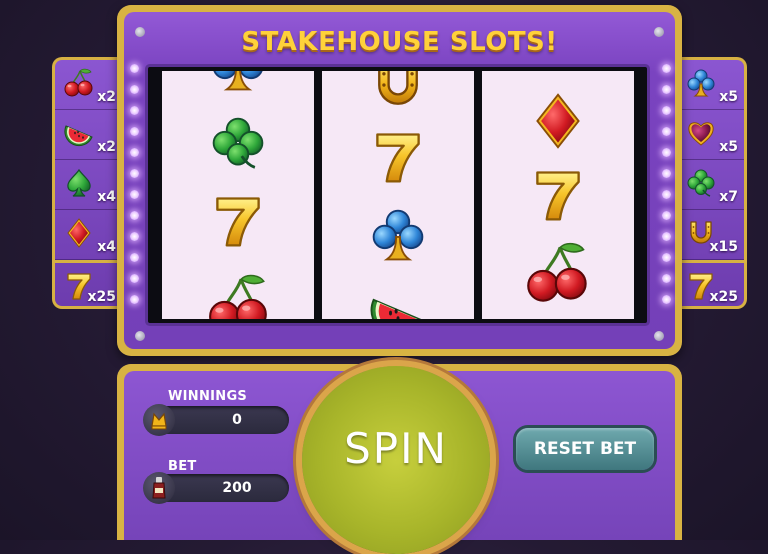 This screenshot has height=554, width=768. What do you see at coordinates (216, 488) in the screenshot?
I see `bet-display: 200` at bounding box center [216, 488].